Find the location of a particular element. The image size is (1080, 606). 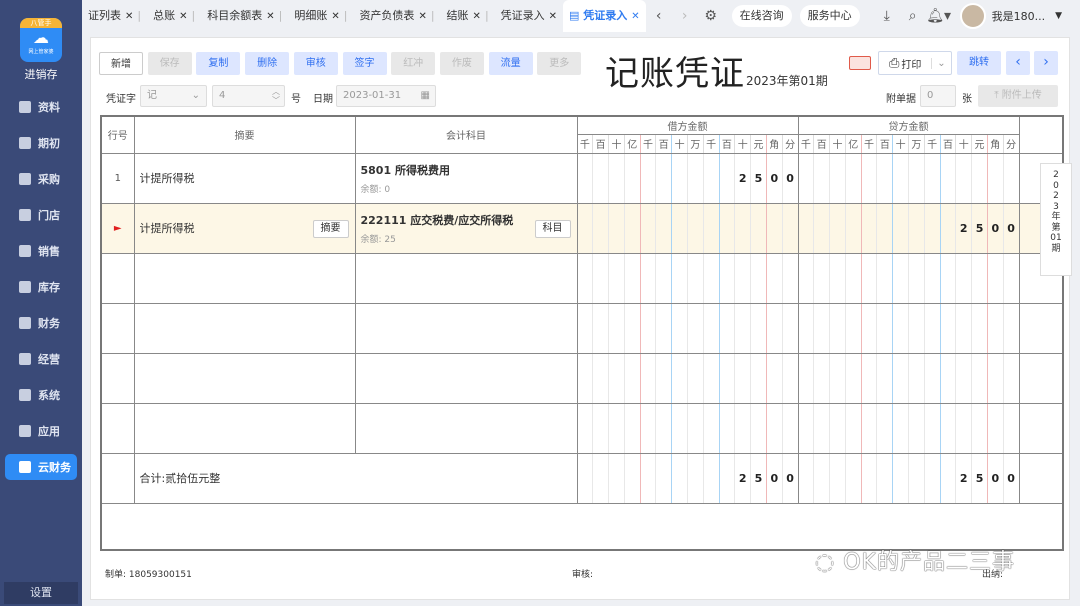

tab-prev-icon: ‹ is located at coordinates (659, 16).